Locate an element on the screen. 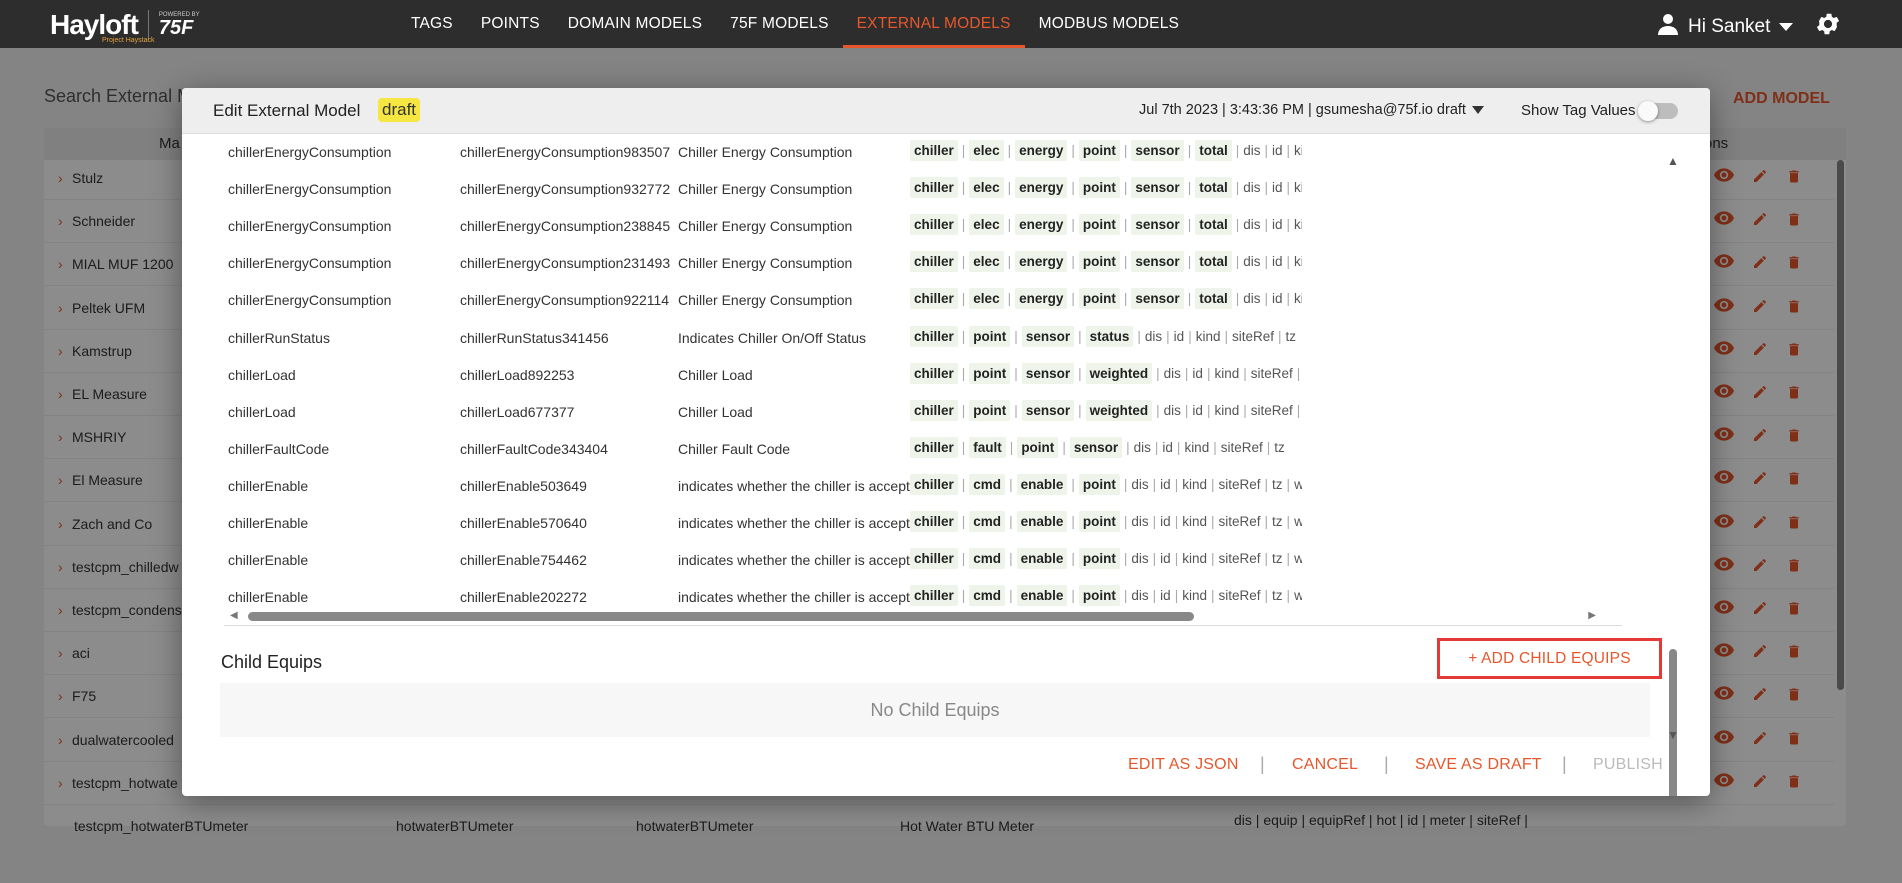  scroll-left-icon: ◀ is located at coordinates (234, 615).